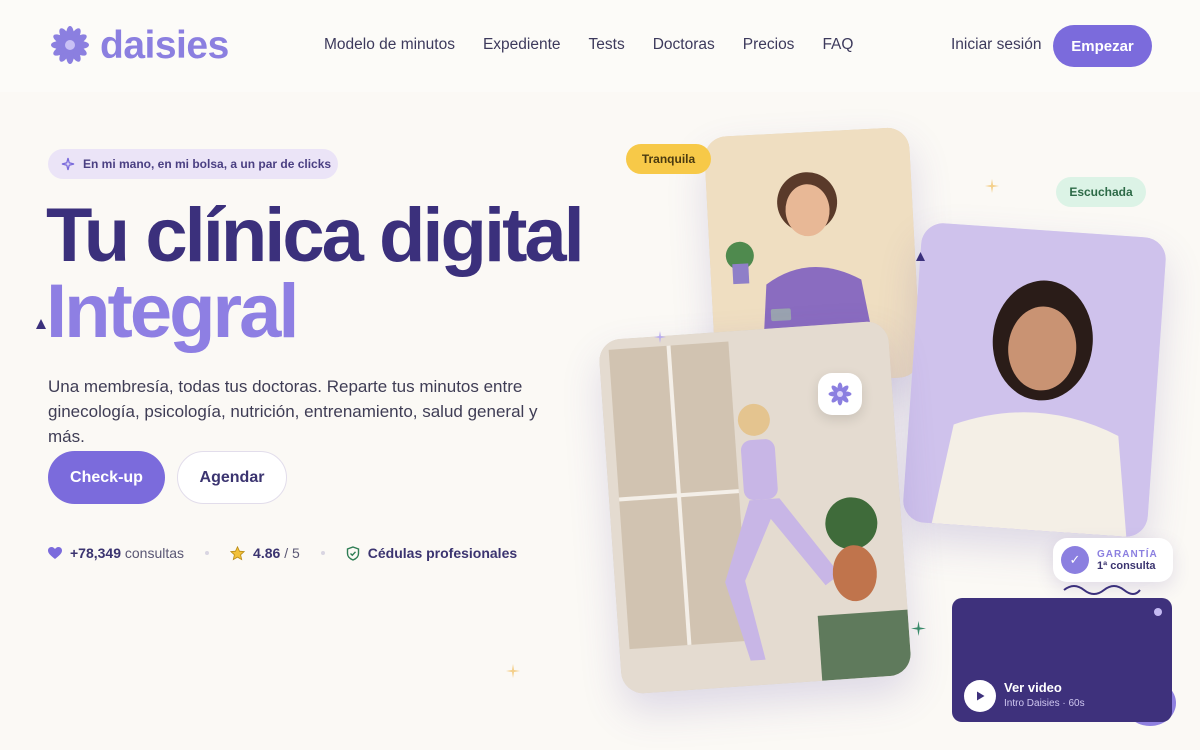 This screenshot has height=750, width=1200. What do you see at coordinates (95, 553) in the screenshot?
I see `consultas-value: +78,349` at bounding box center [95, 553].